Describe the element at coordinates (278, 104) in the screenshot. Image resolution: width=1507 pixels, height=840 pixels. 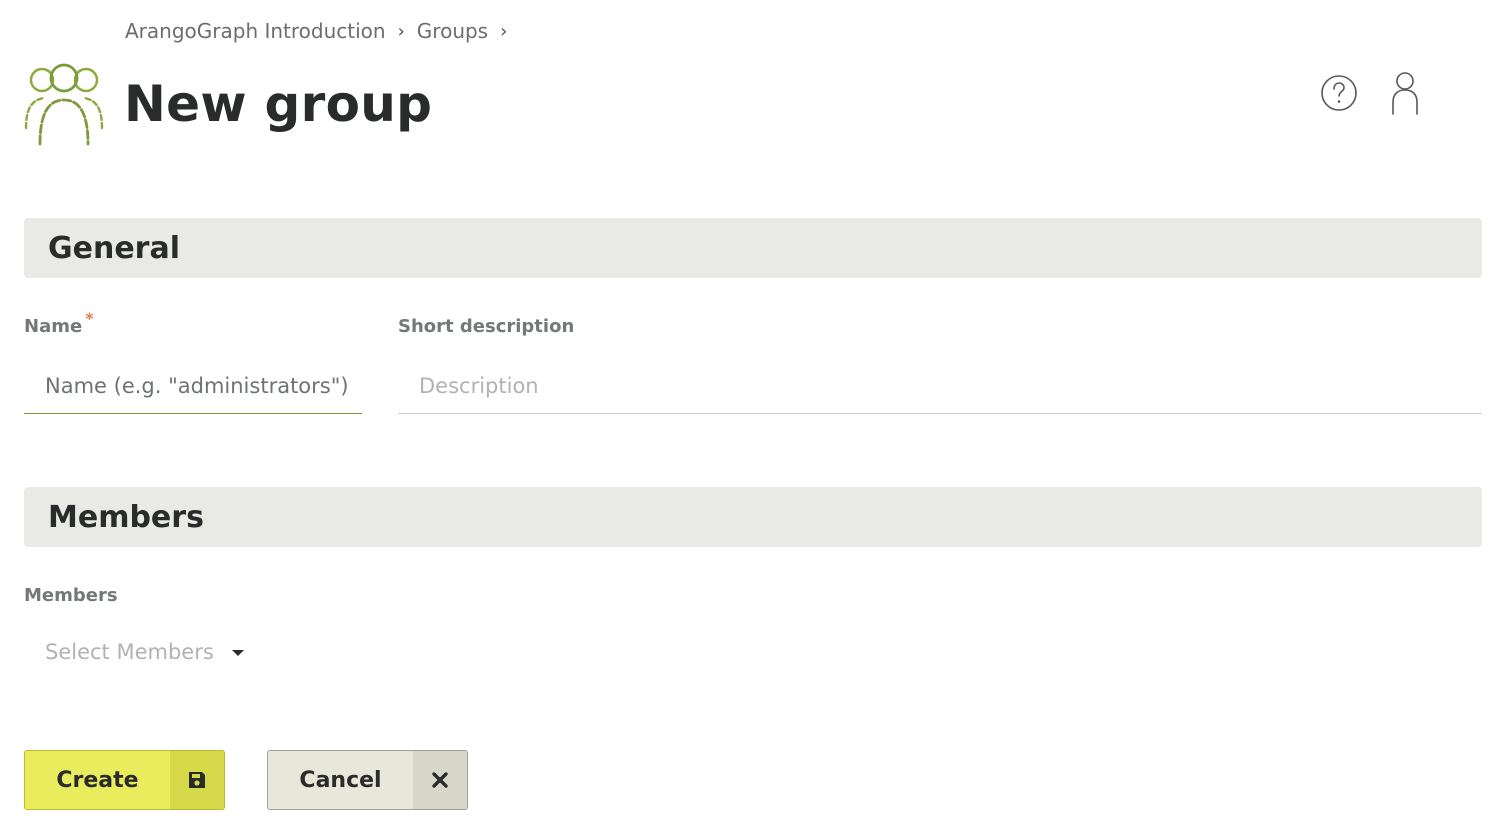
I see `page-title: New group` at that location.